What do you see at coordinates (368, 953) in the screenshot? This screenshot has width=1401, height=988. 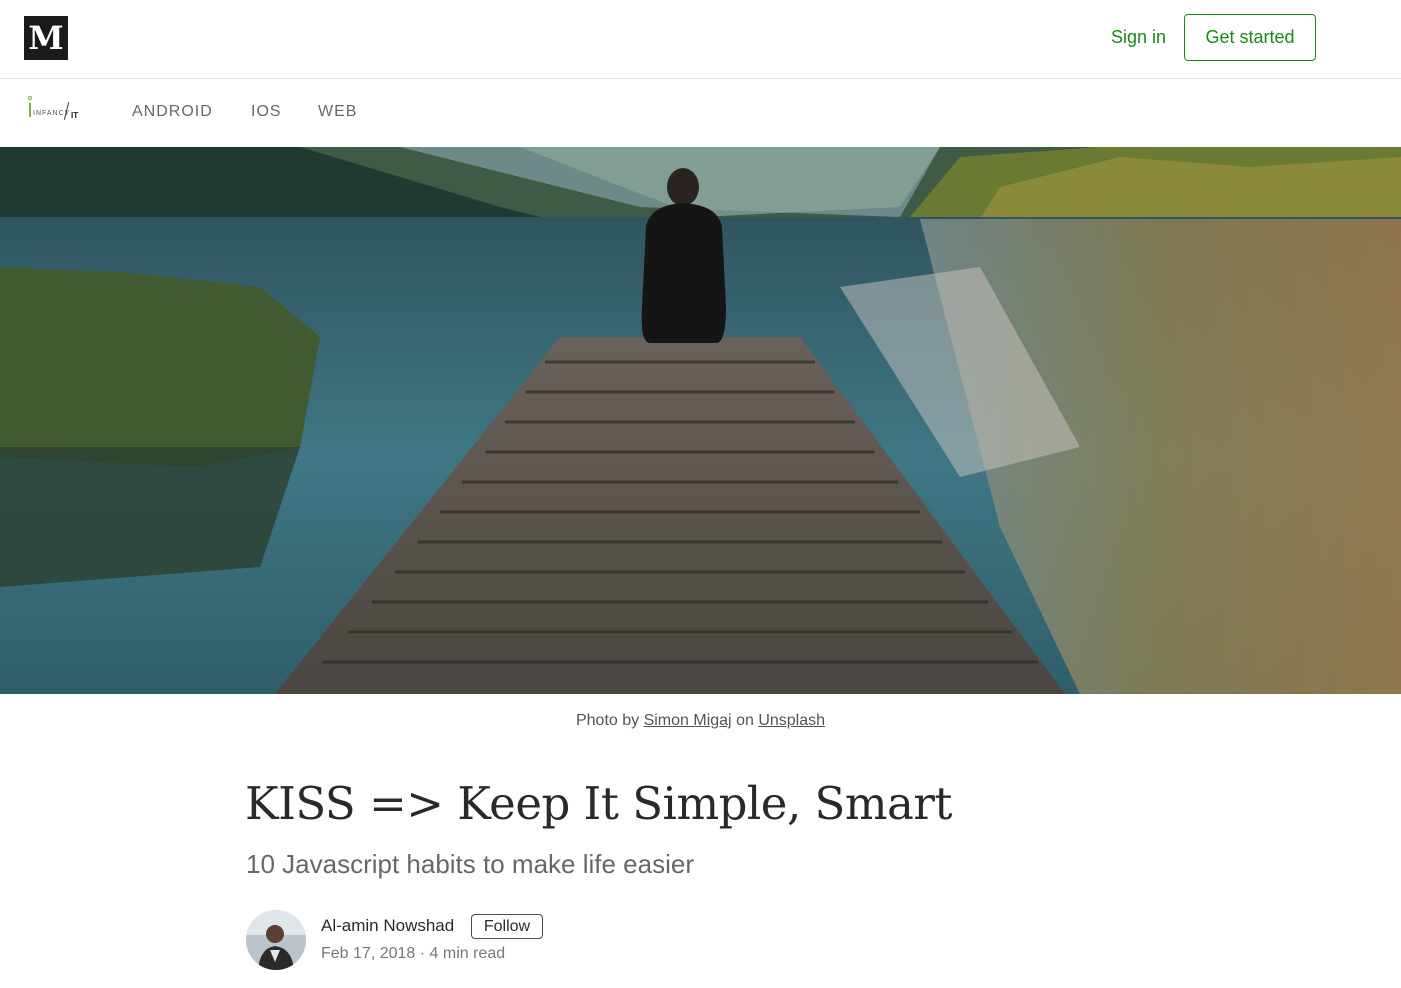 I see `publish-date: Feb 17, 2018` at bounding box center [368, 953].